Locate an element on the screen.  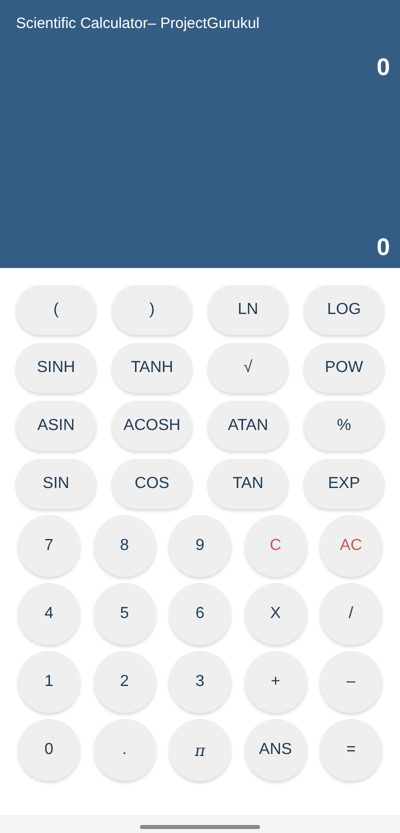
function-key: ACOSH is located at coordinates (152, 426).